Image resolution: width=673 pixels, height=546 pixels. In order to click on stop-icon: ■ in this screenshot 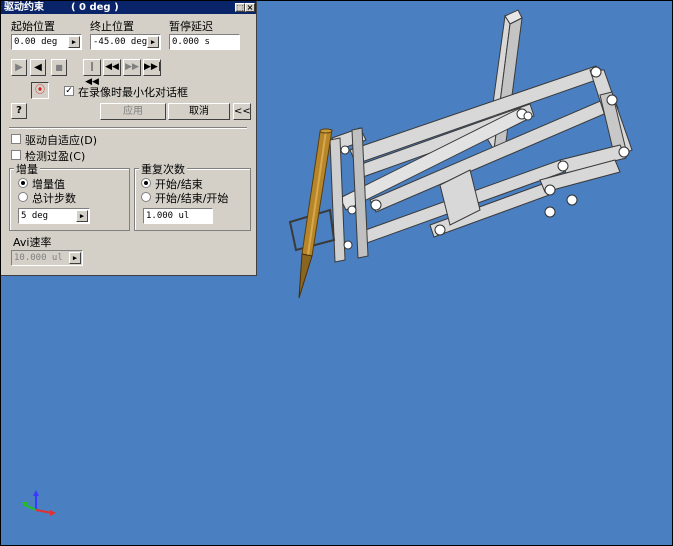, I will do `click(59, 67)`.